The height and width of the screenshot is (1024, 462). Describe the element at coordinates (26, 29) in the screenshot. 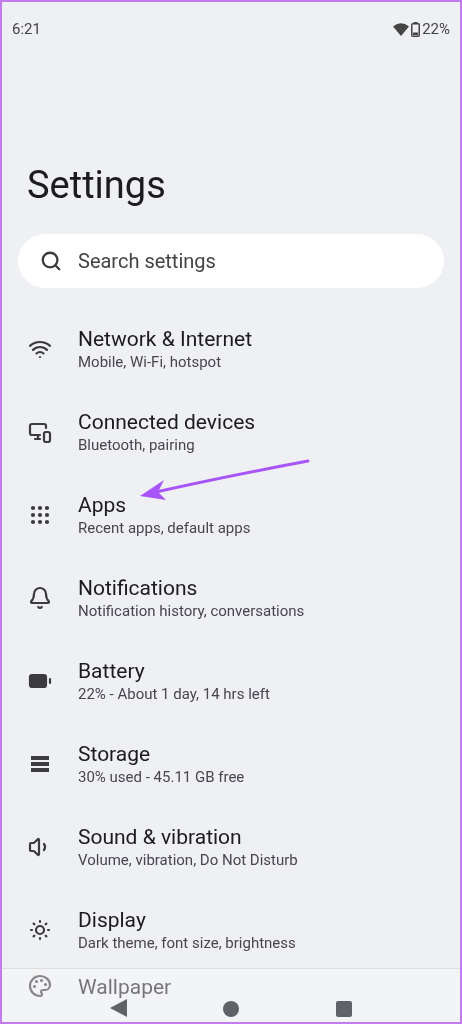

I see `status-time: 6:21` at that location.